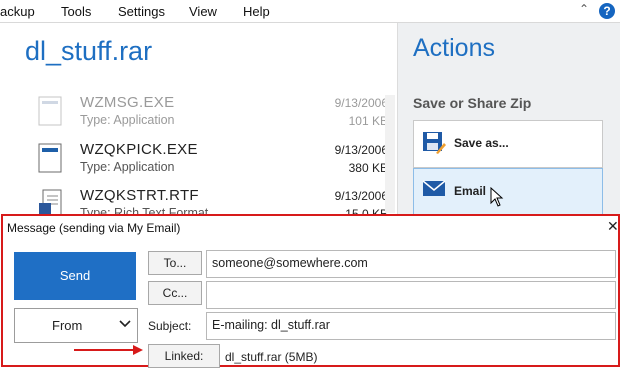  I want to click on menu-bar: ackup Tools Settings View Help ⌃ ?, so click(310, 11).